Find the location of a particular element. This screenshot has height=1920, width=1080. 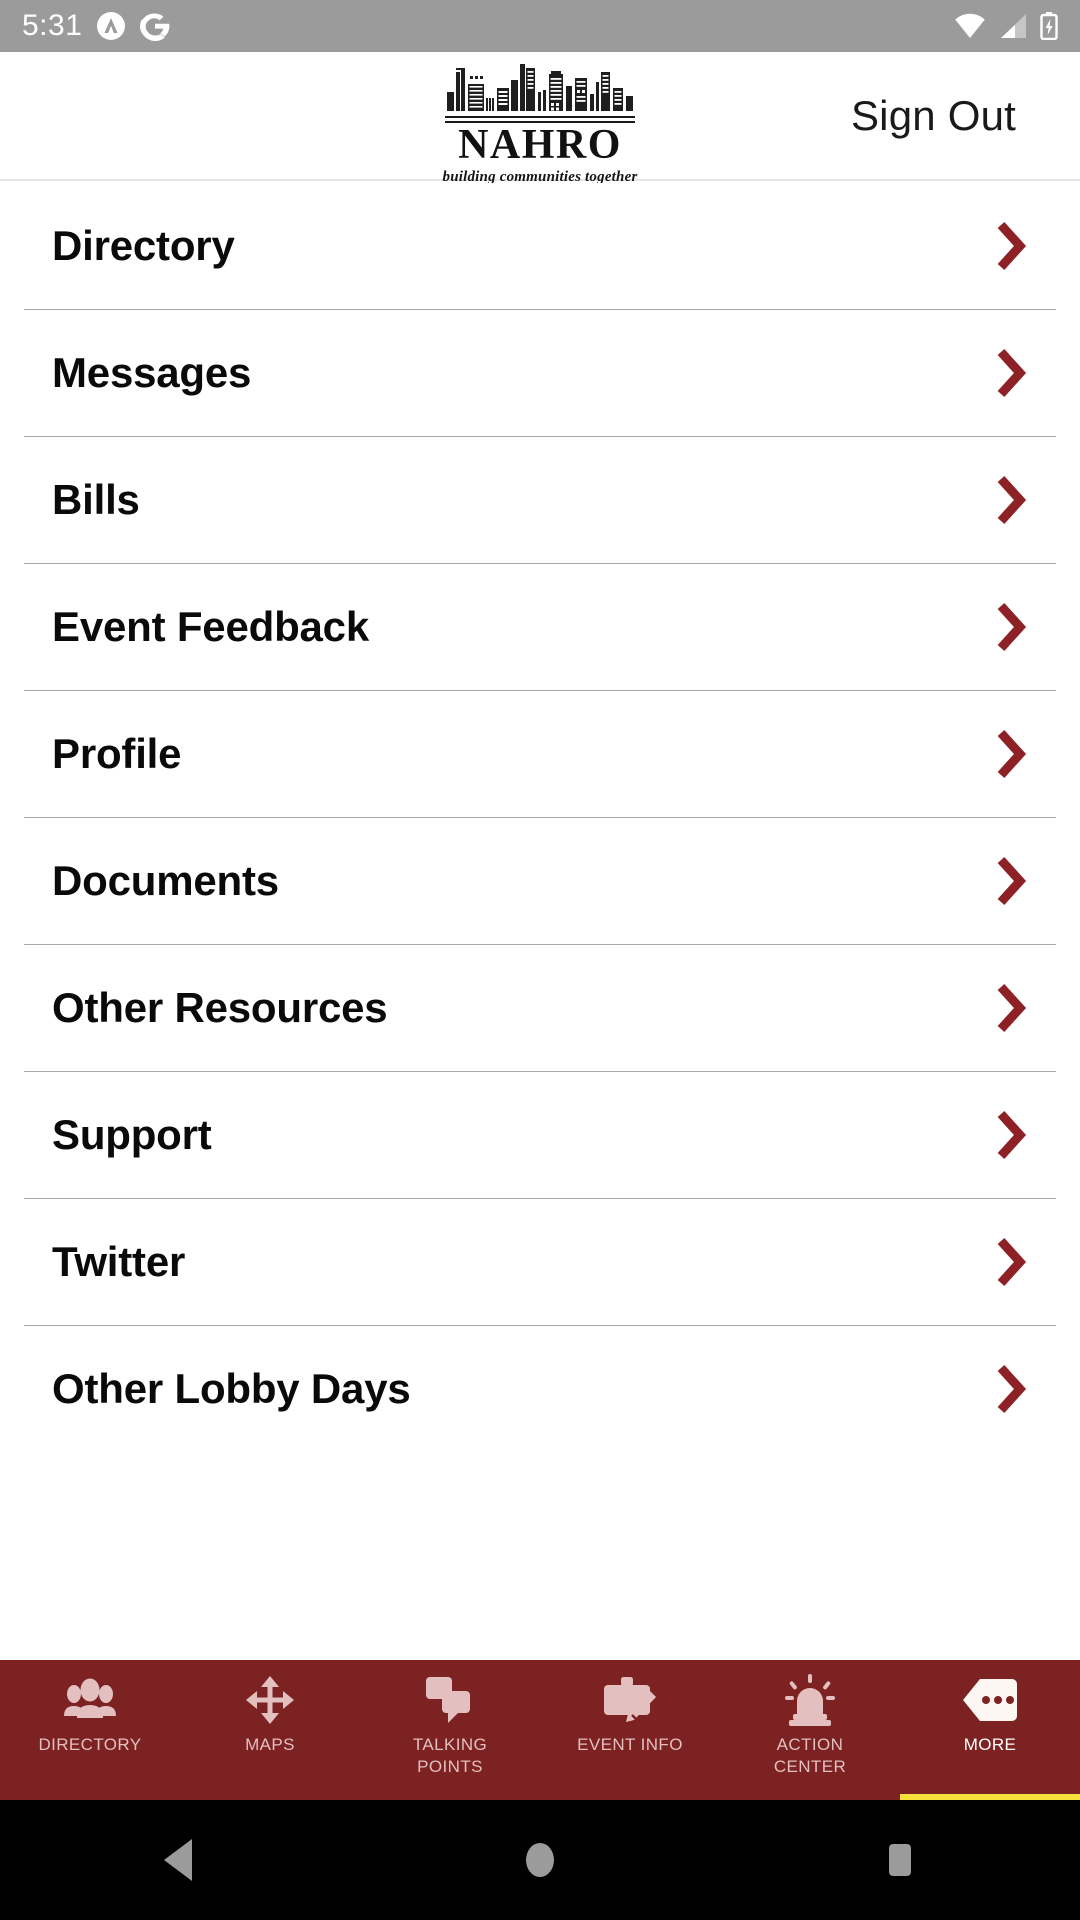

battery-charging-icon is located at coordinates (1049, 26).